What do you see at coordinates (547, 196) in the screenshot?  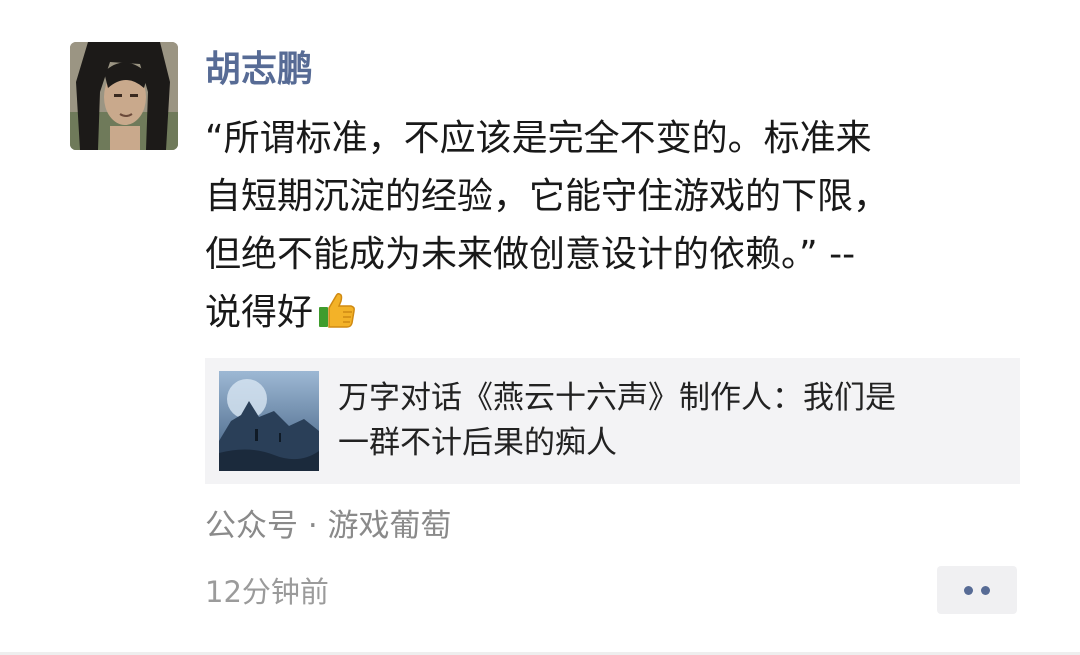 I see `post-text-line: 自短期沉淀的经验，它能守住游戏的下限，` at bounding box center [547, 196].